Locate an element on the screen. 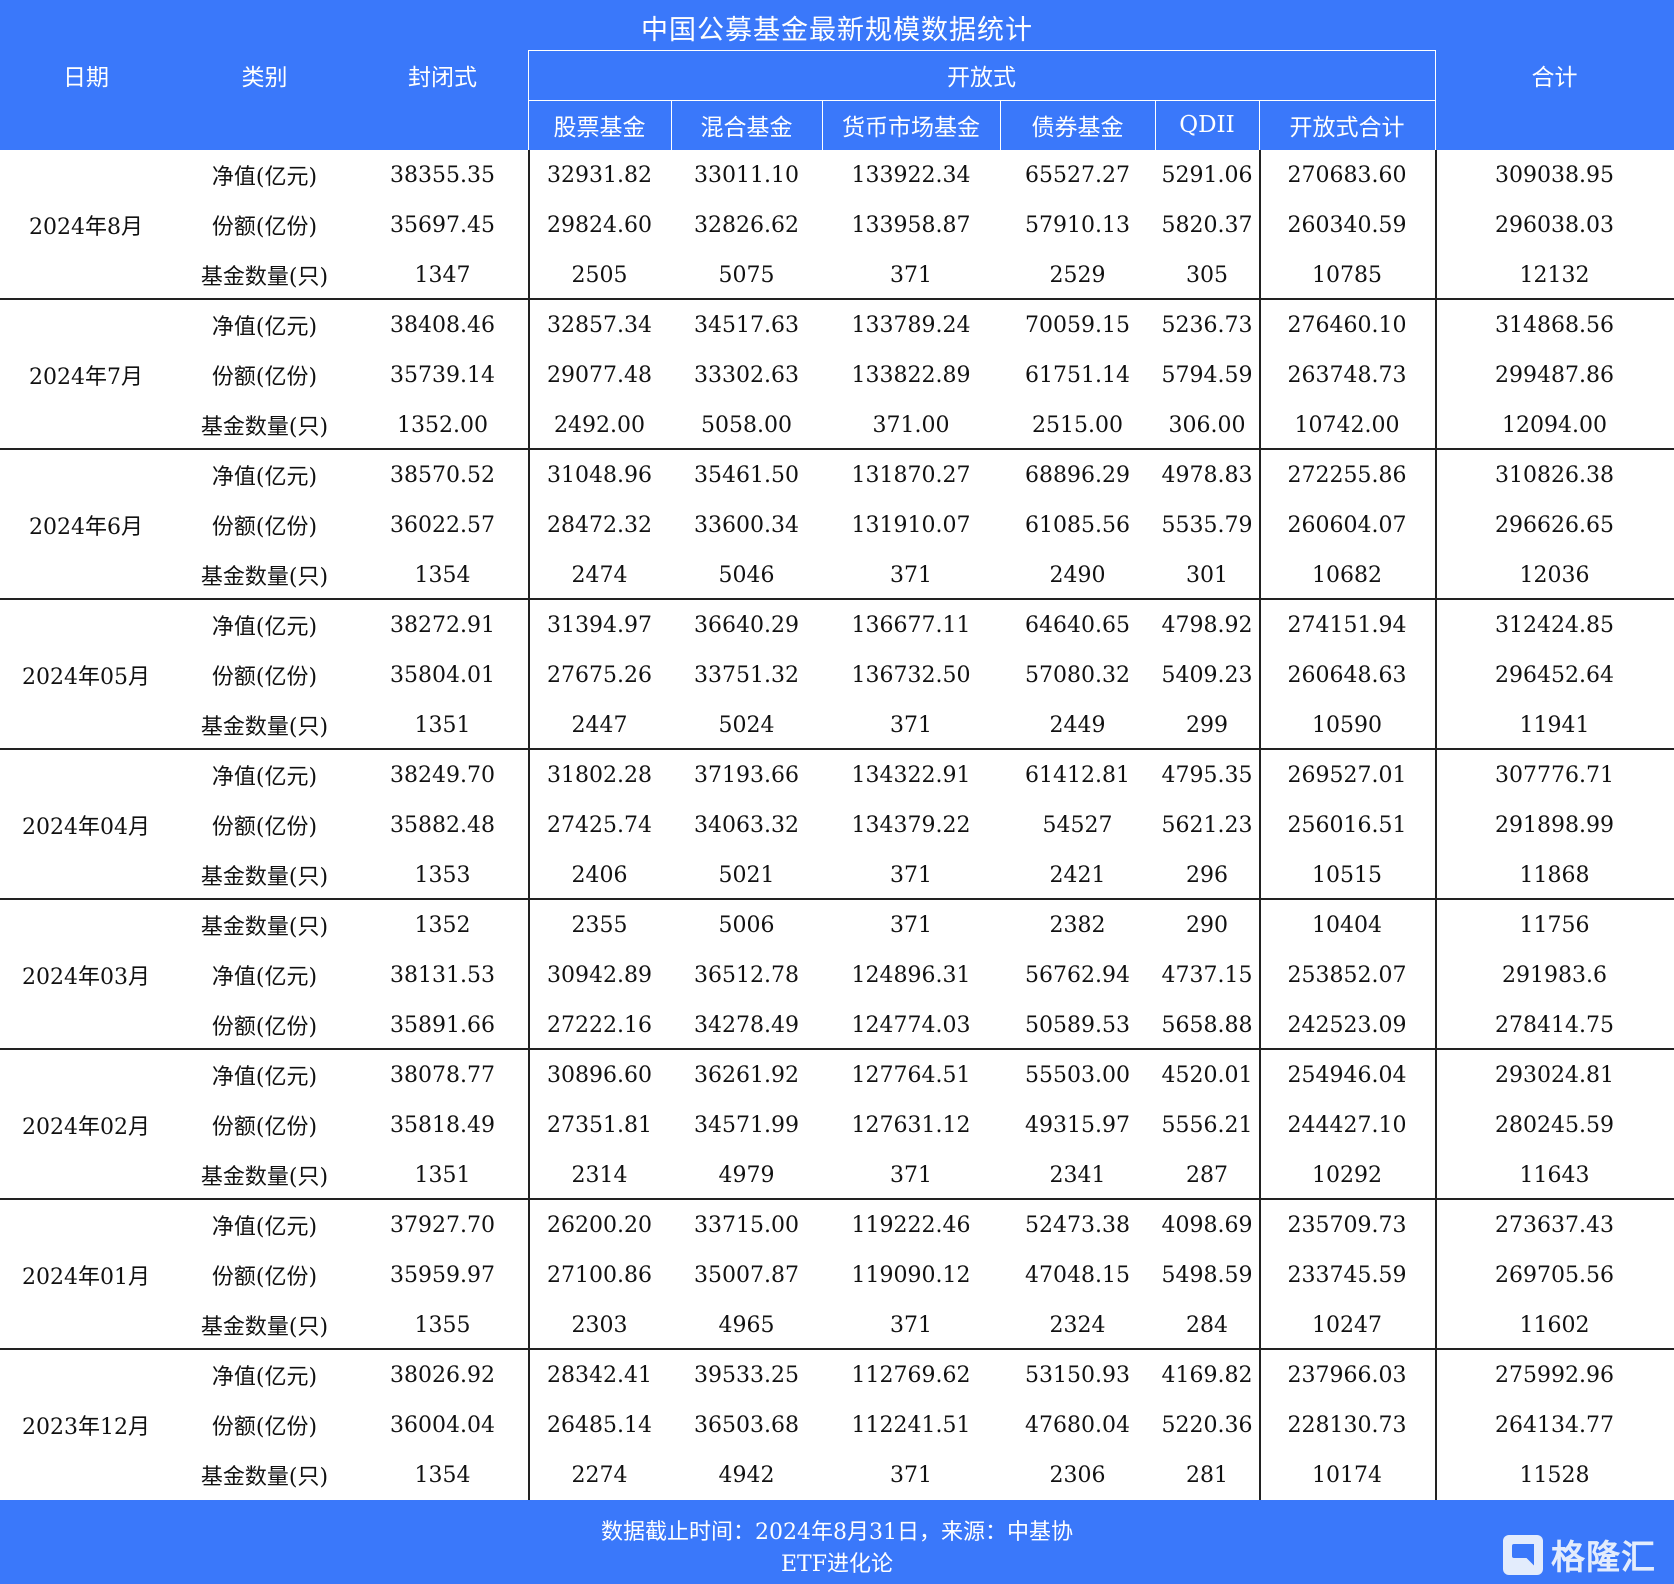 The height and width of the screenshot is (1584, 1674). cell-total: 11643 is located at coordinates (1554, 1175).